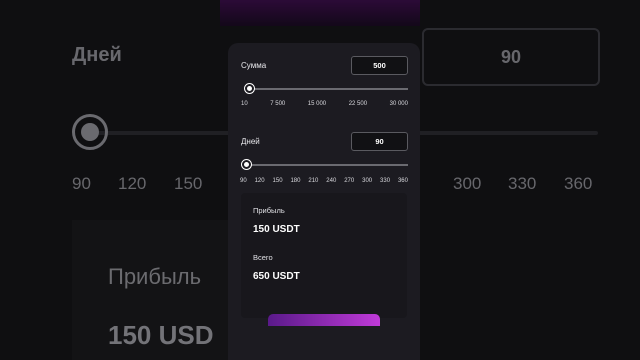 The width and height of the screenshot is (640, 360). What do you see at coordinates (295, 181) in the screenshot?
I see `days-tick: 180` at bounding box center [295, 181].